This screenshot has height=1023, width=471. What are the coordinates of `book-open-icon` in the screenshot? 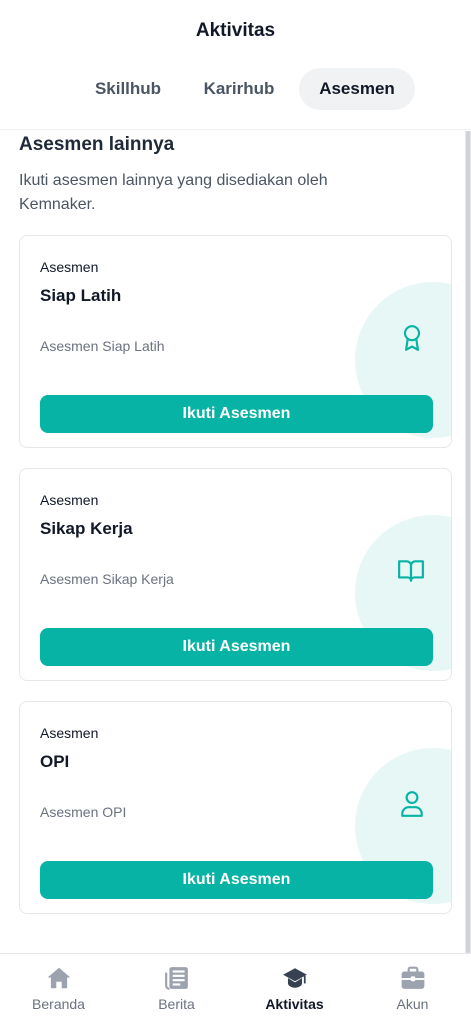 It's located at (411, 571).